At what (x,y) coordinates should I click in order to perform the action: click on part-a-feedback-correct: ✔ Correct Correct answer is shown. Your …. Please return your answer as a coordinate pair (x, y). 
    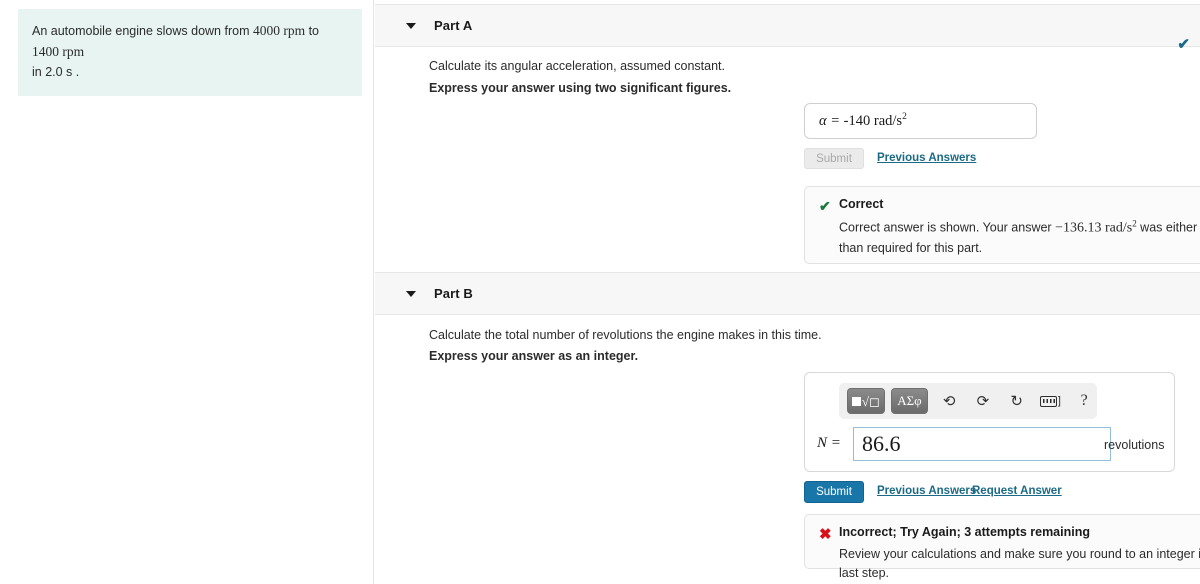
    Looking at the image, I should click on (1002, 225).